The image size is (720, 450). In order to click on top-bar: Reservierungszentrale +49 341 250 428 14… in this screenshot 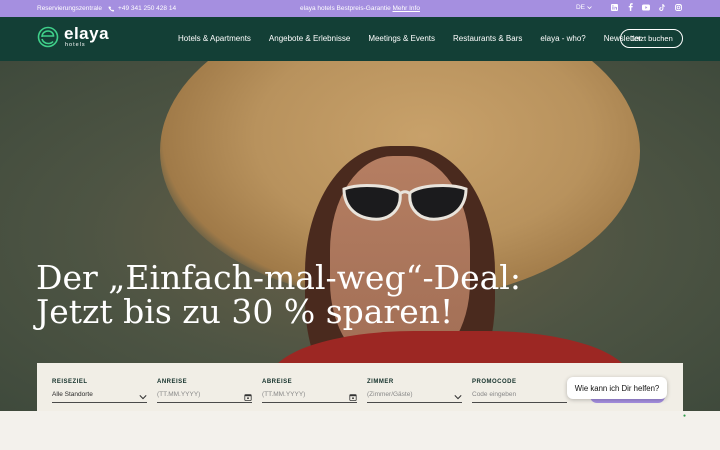, I will do `click(360, 8)`.